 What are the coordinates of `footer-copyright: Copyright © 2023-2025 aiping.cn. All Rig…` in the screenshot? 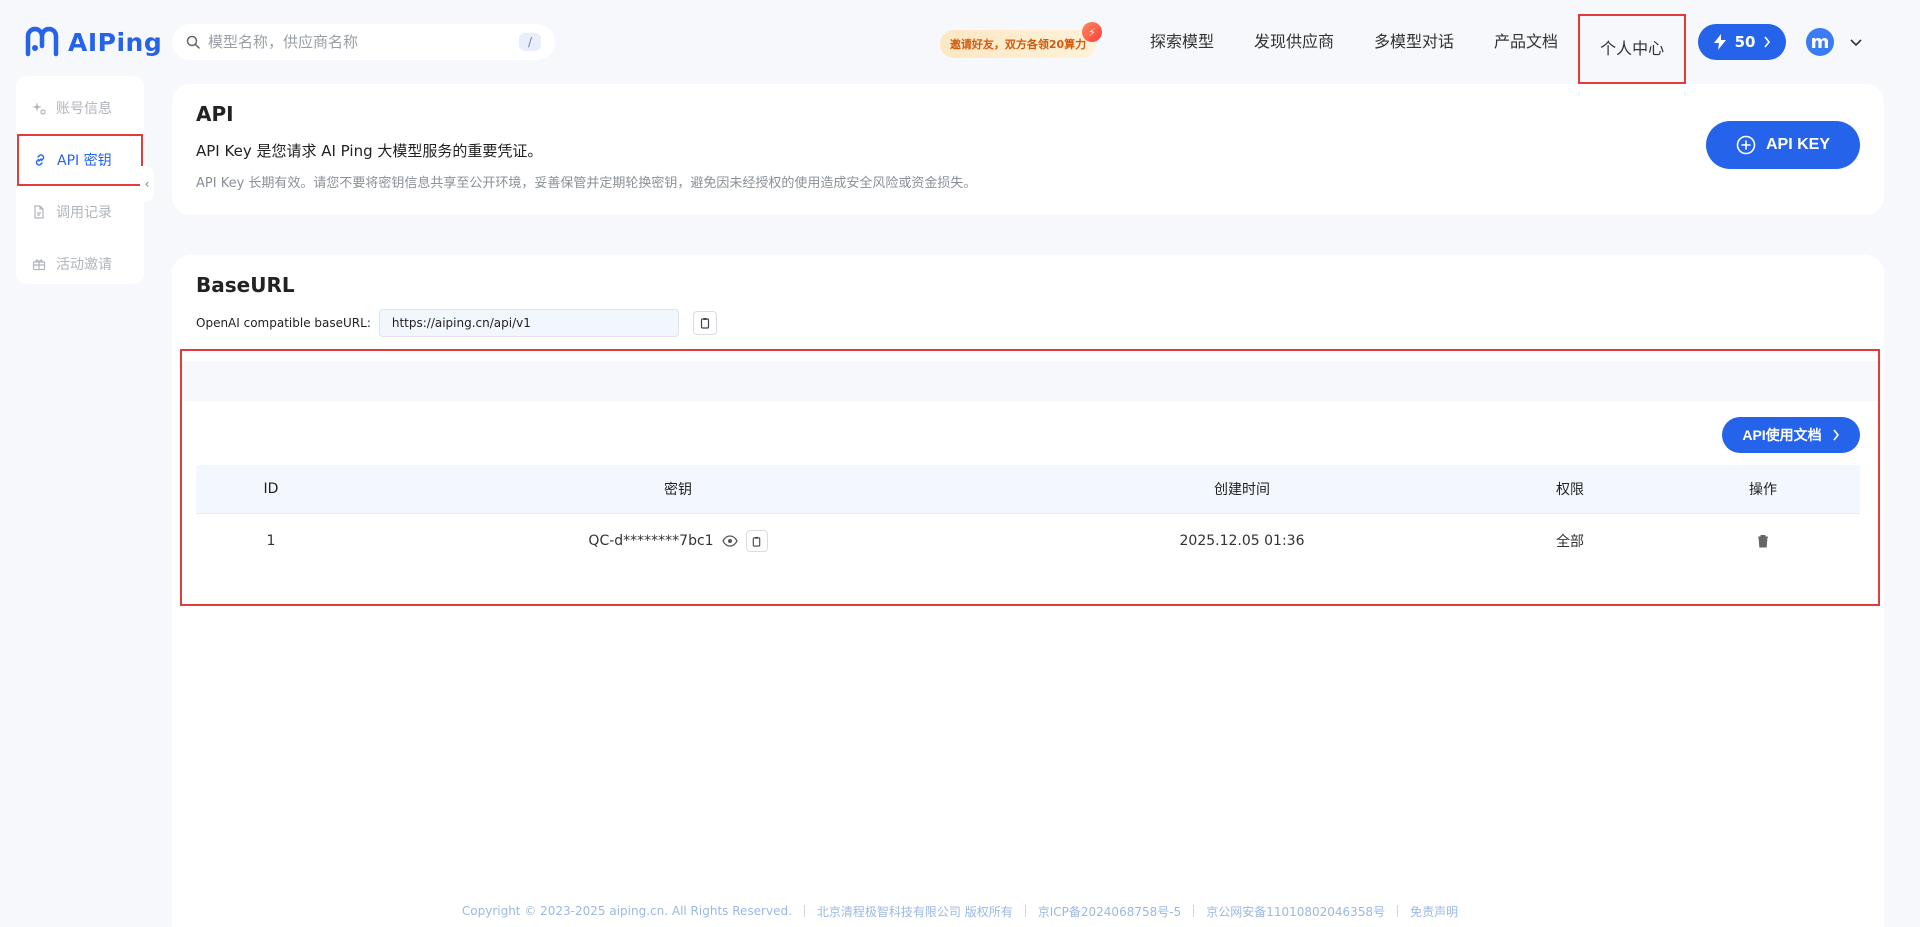 It's located at (626, 911).